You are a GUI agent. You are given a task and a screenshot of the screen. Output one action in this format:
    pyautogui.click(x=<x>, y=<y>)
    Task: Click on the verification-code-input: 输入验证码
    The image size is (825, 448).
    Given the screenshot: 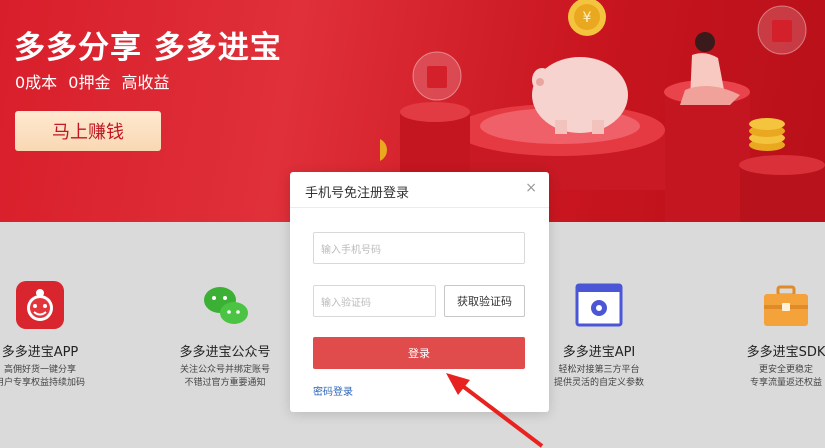 What is the action you would take?
    pyautogui.click(x=374, y=301)
    